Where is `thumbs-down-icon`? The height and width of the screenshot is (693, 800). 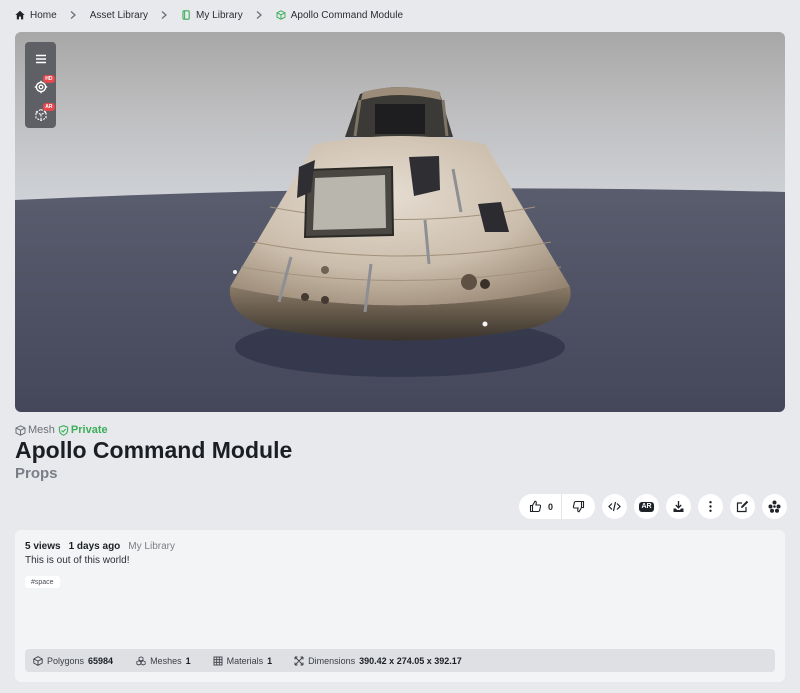 thumbs-down-icon is located at coordinates (578, 506).